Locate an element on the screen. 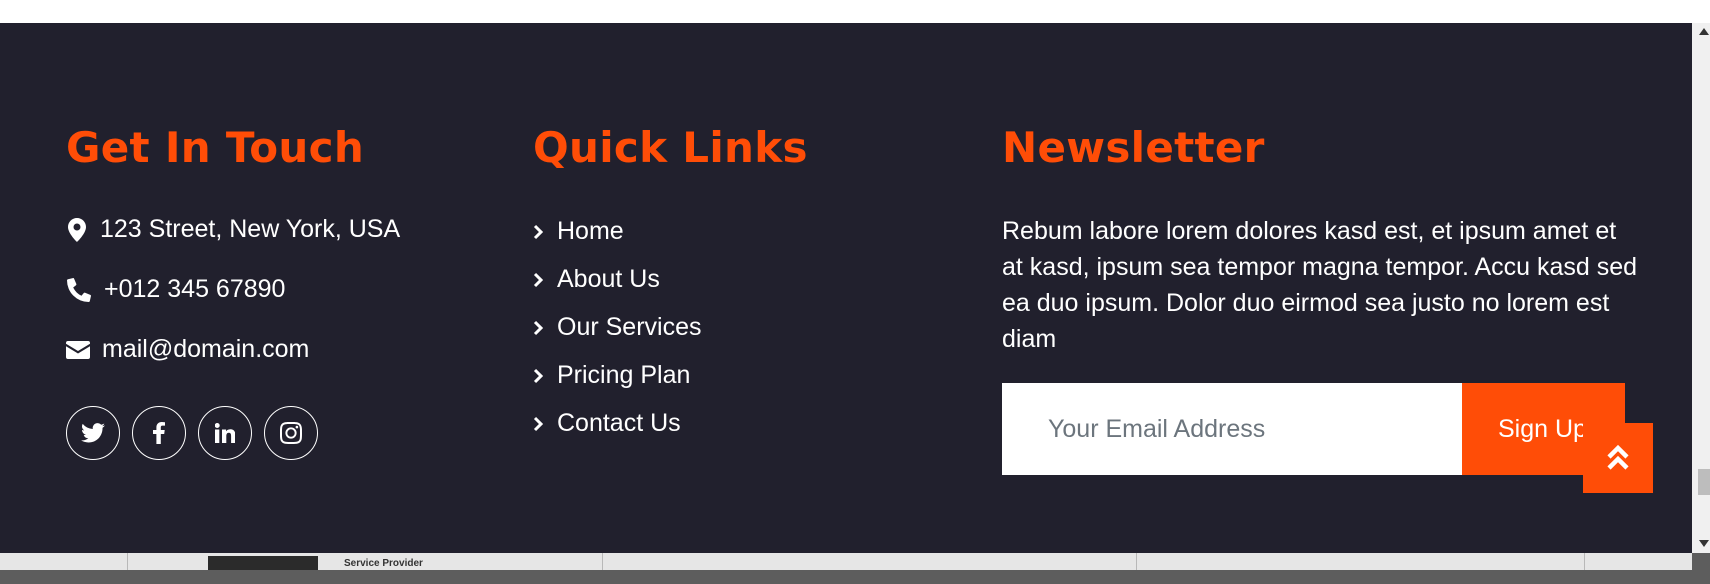 The width and height of the screenshot is (1710, 584). quick-link-home: Home is located at coordinates (578, 231).